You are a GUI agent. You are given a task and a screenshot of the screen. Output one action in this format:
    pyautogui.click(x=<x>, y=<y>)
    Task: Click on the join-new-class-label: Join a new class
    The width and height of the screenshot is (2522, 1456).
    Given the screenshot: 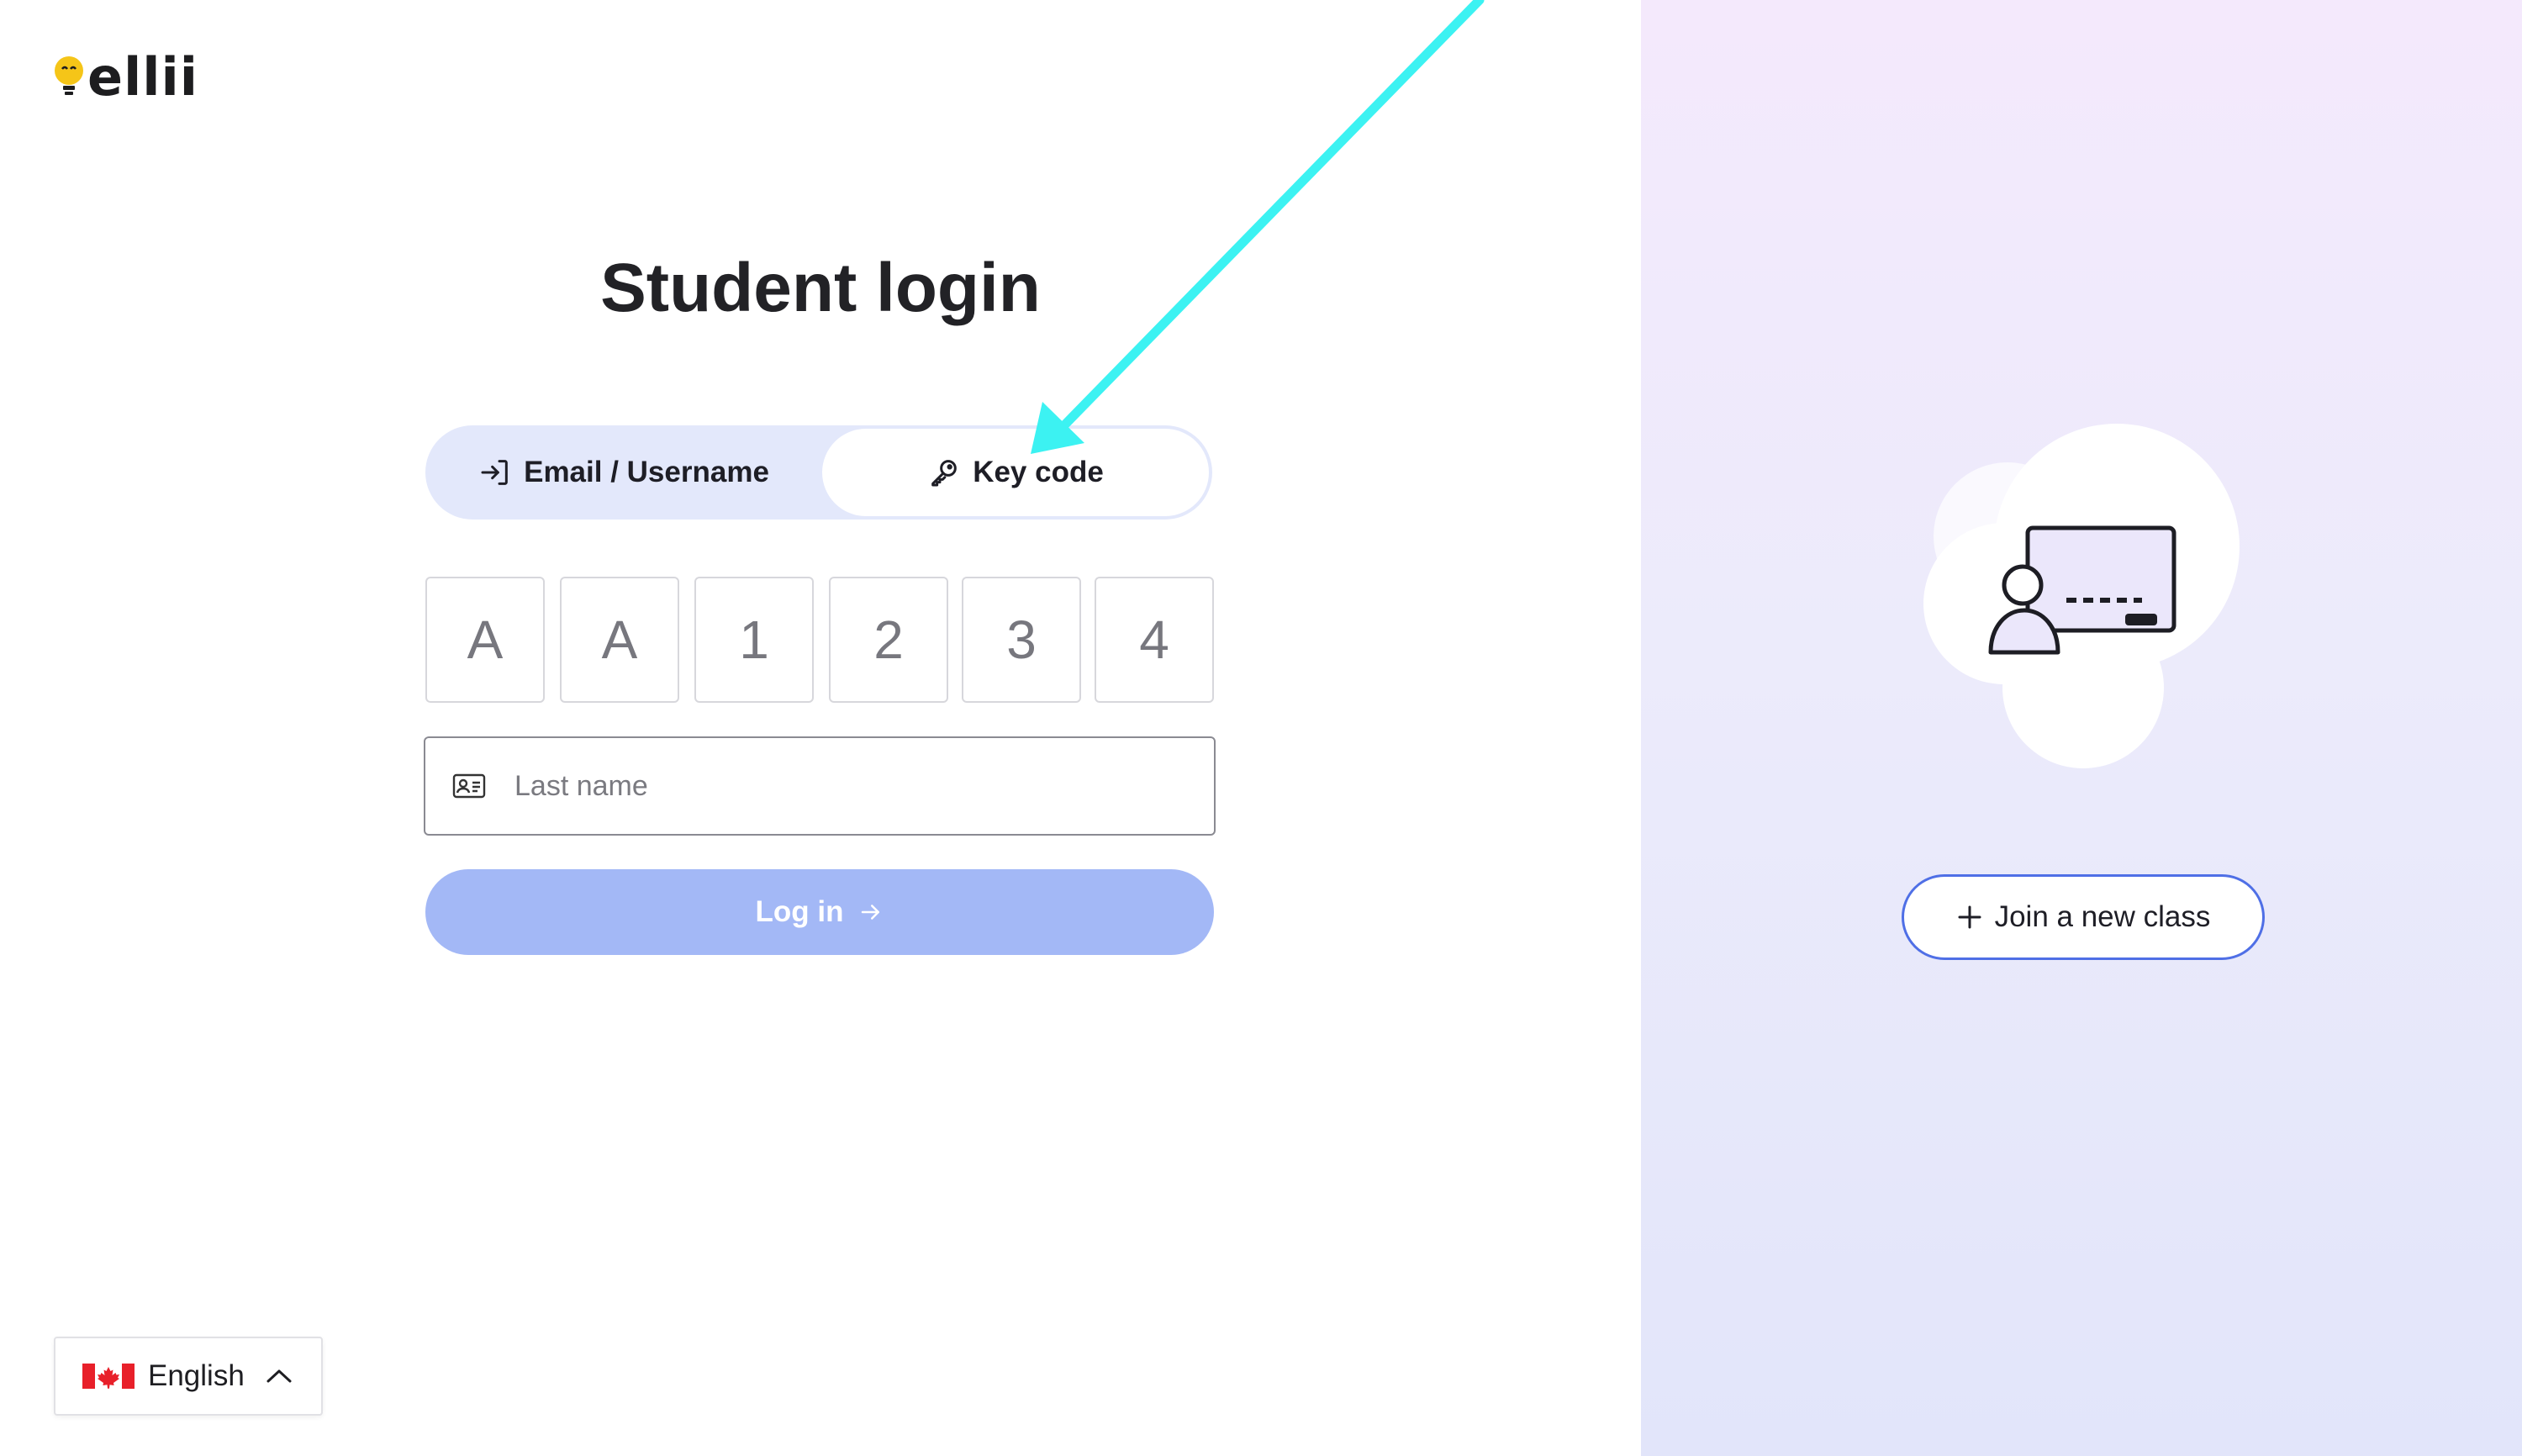 What is the action you would take?
    pyautogui.click(x=2102, y=916)
    